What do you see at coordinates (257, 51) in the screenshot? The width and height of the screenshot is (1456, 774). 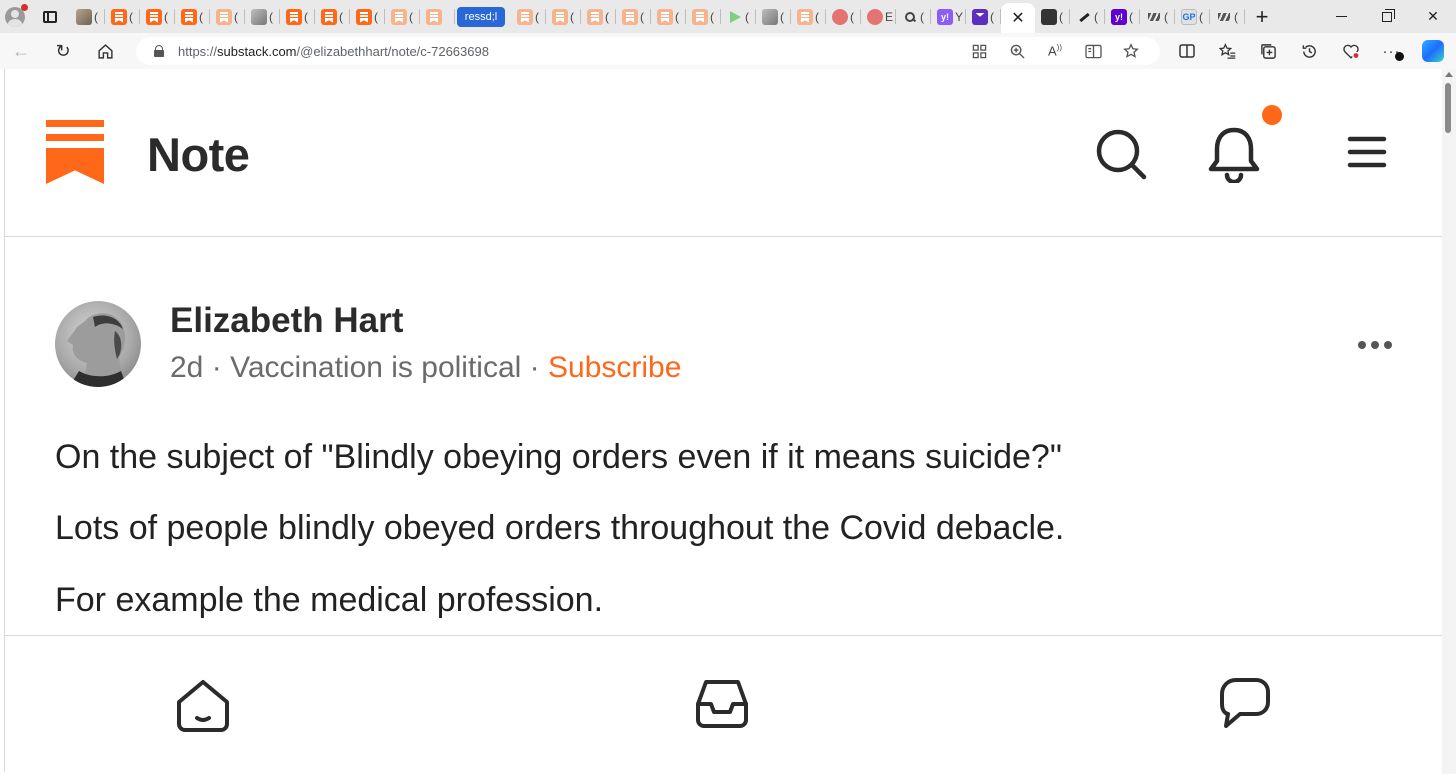 I see `url-host: substack.com` at bounding box center [257, 51].